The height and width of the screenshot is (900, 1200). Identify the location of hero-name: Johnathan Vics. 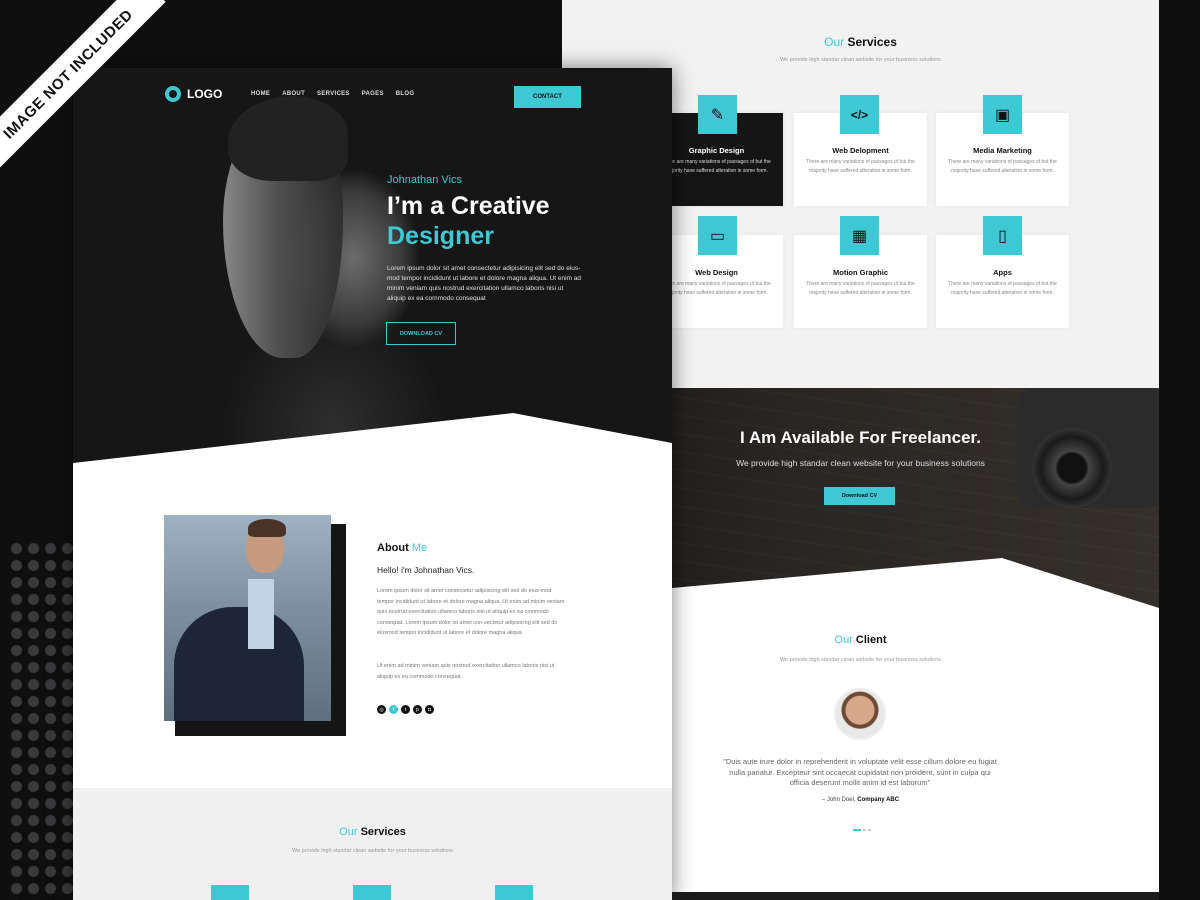
(425, 180).